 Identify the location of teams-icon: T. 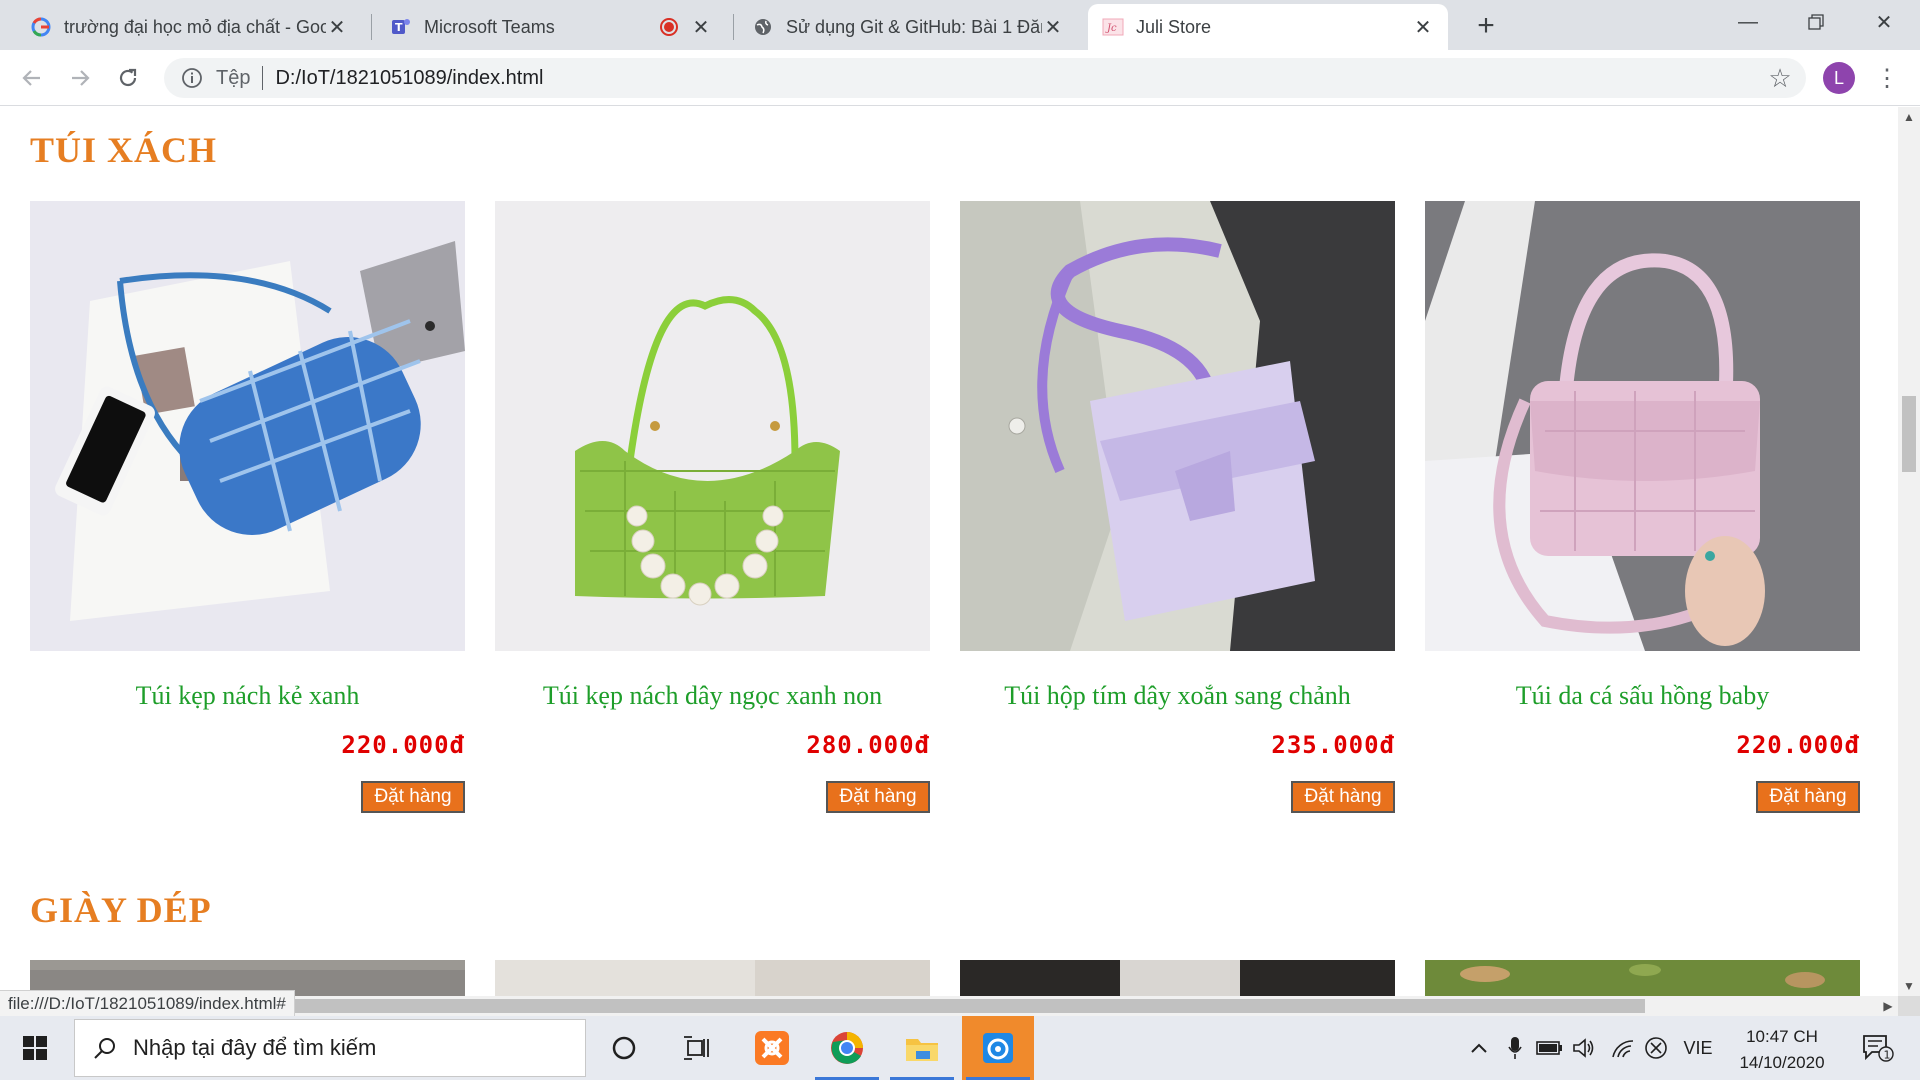
(401, 27).